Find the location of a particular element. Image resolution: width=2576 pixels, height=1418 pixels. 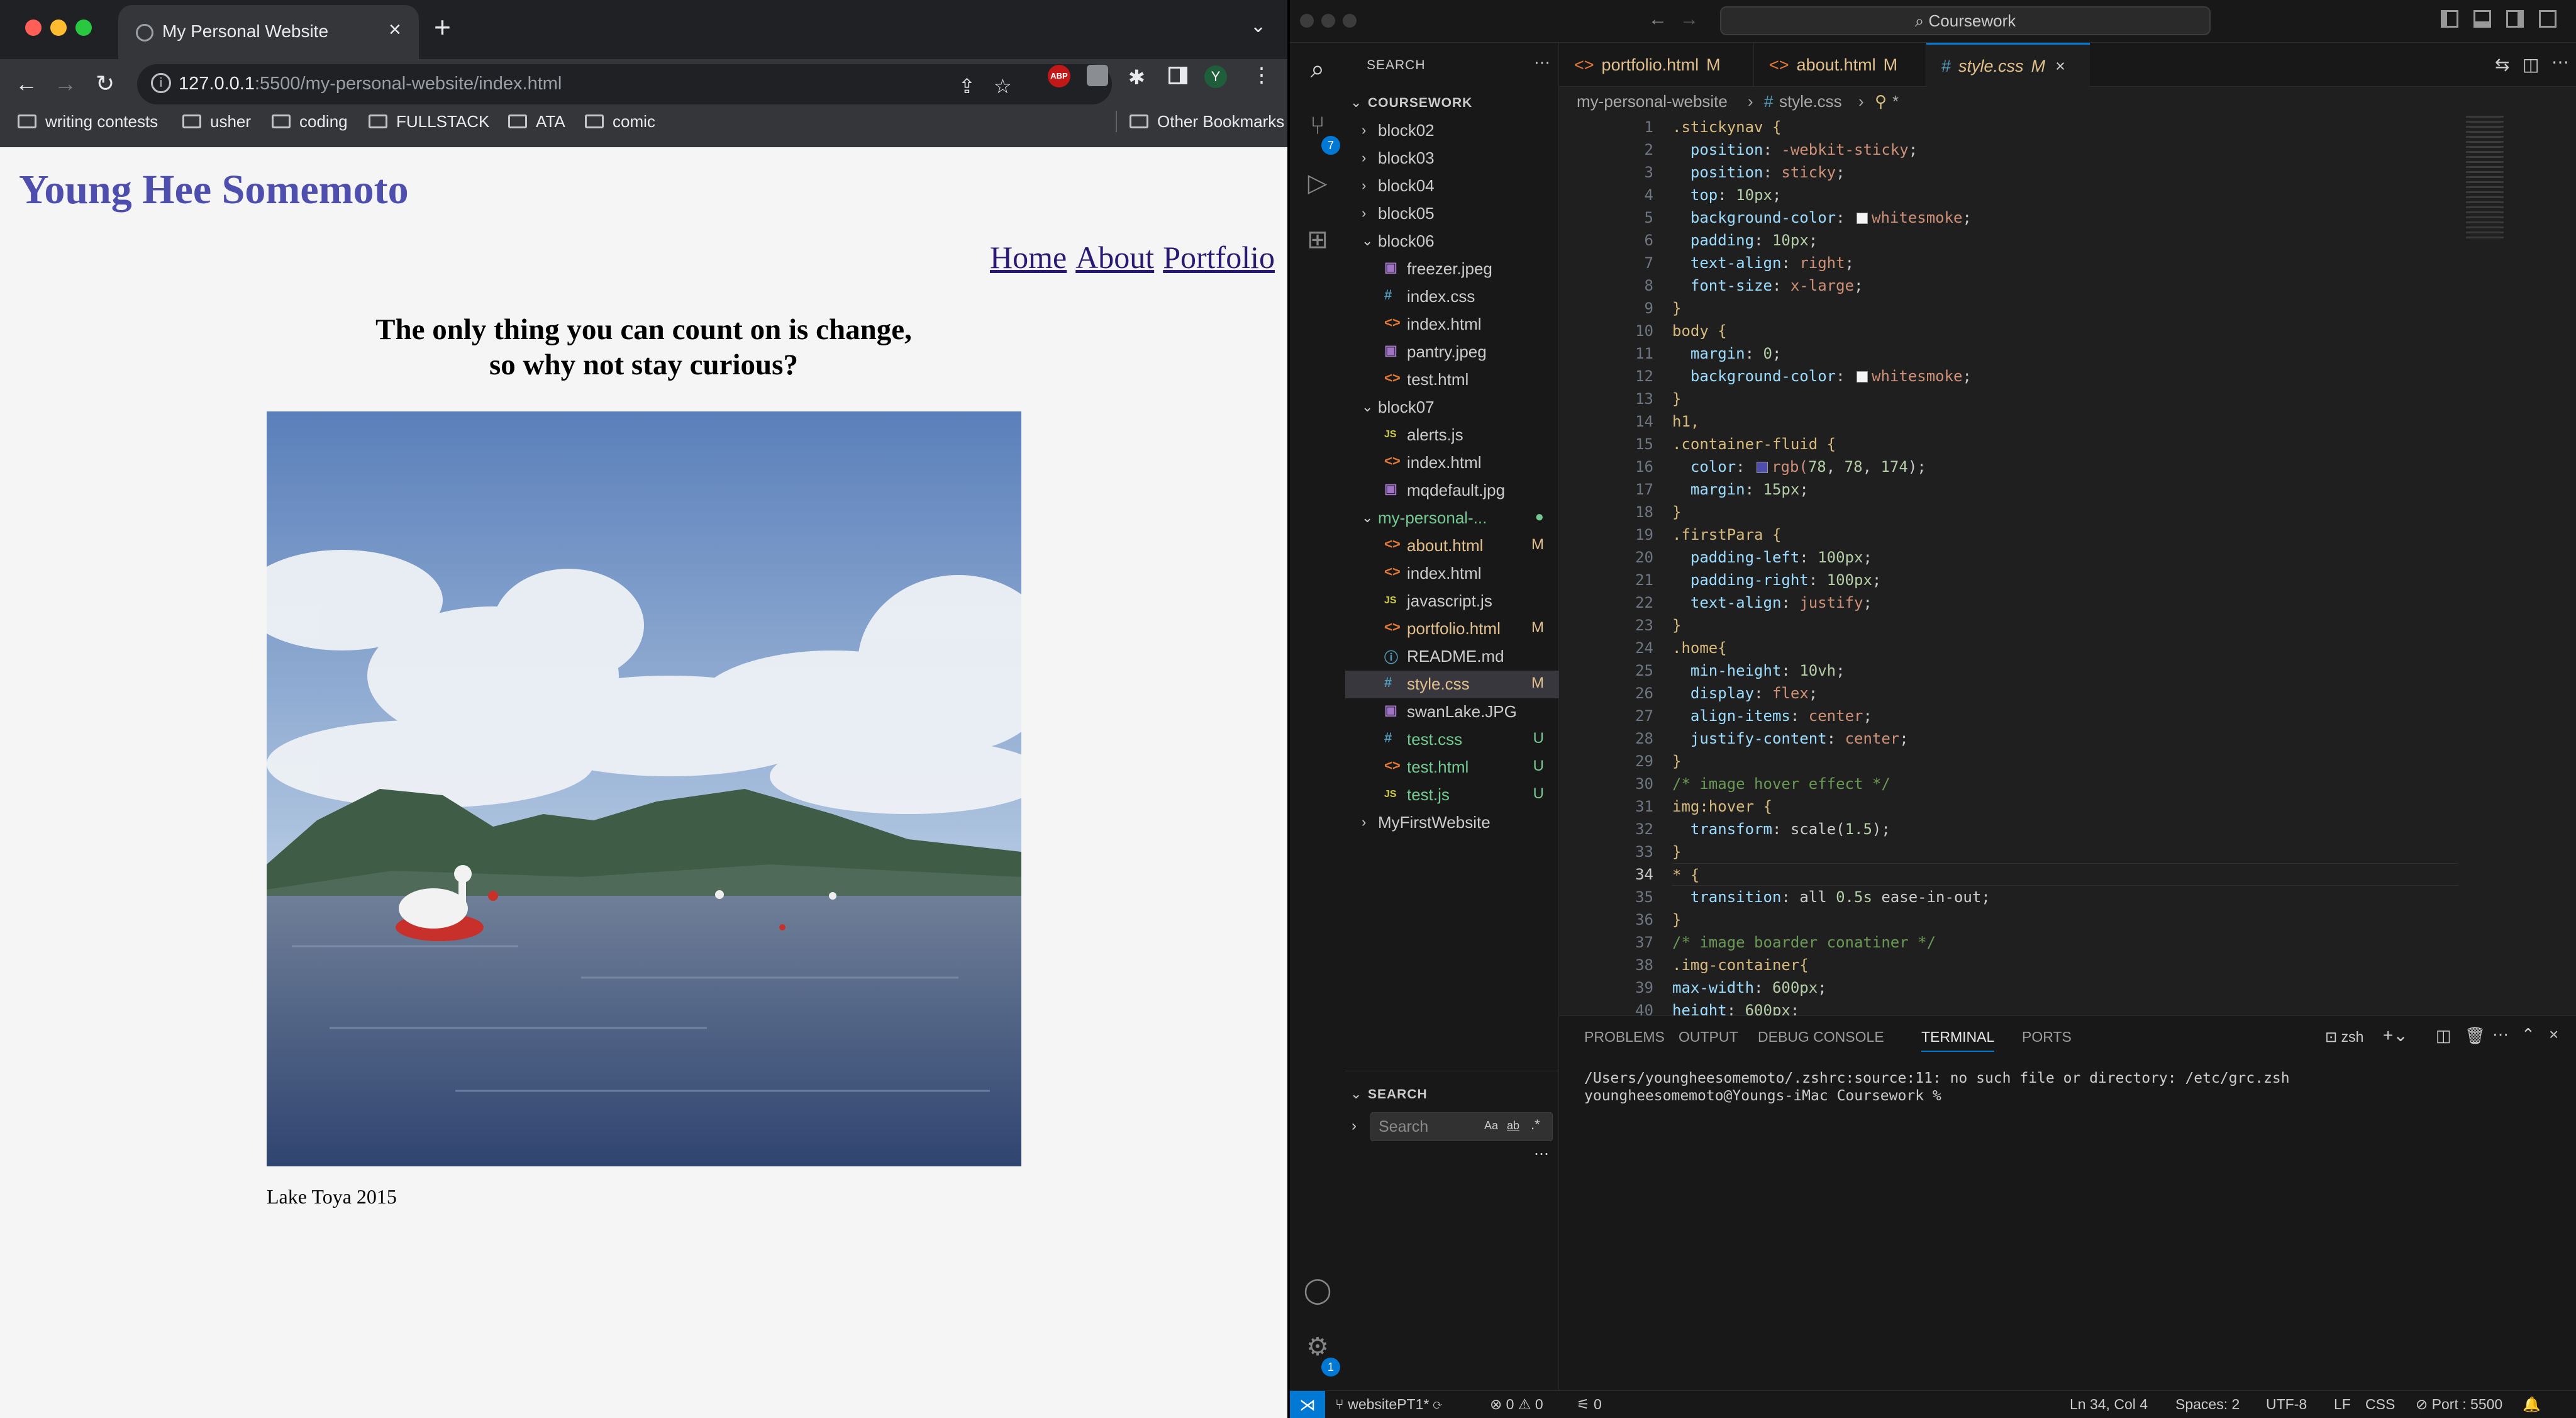

breadcrumb-folder: my-personal-website is located at coordinates (1652, 101).